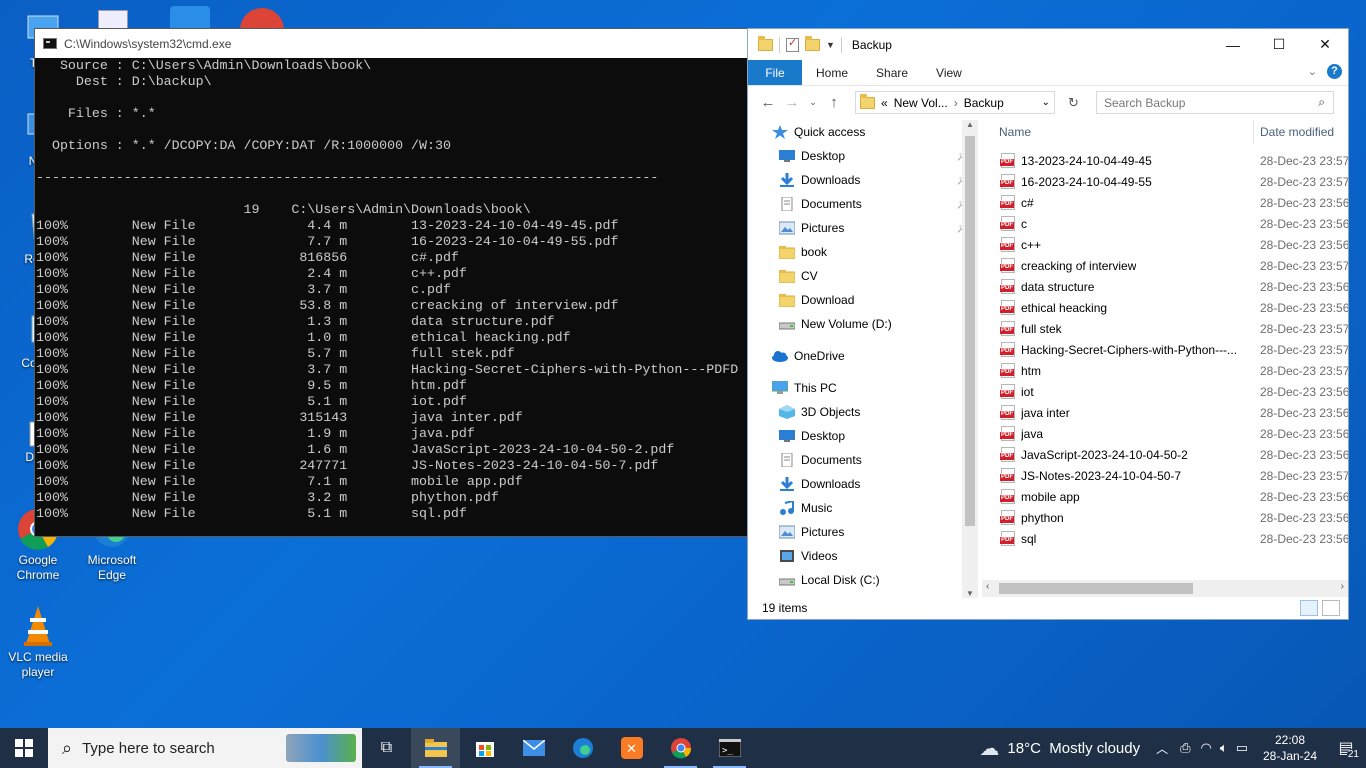 The height and width of the screenshot is (768, 1366). I want to click on tab-view: View, so click(949, 72).